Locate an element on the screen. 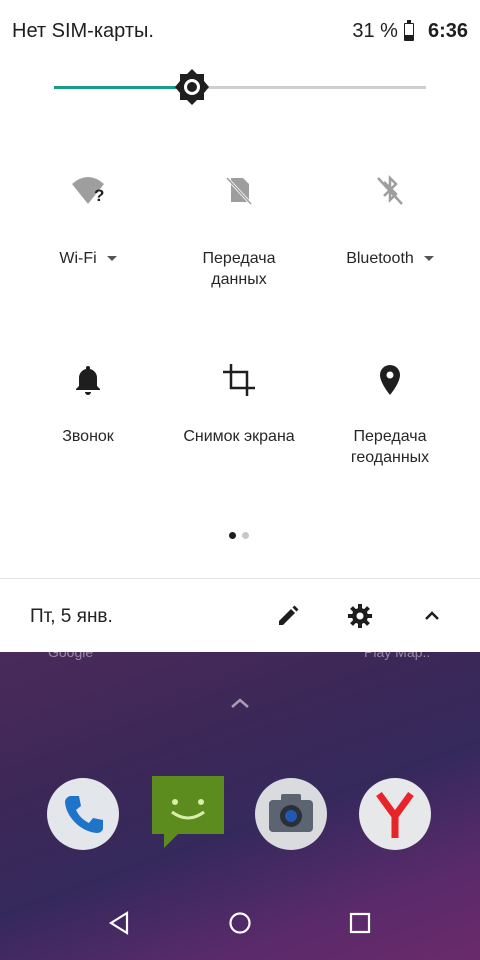  page-dot is located at coordinates (245, 535).